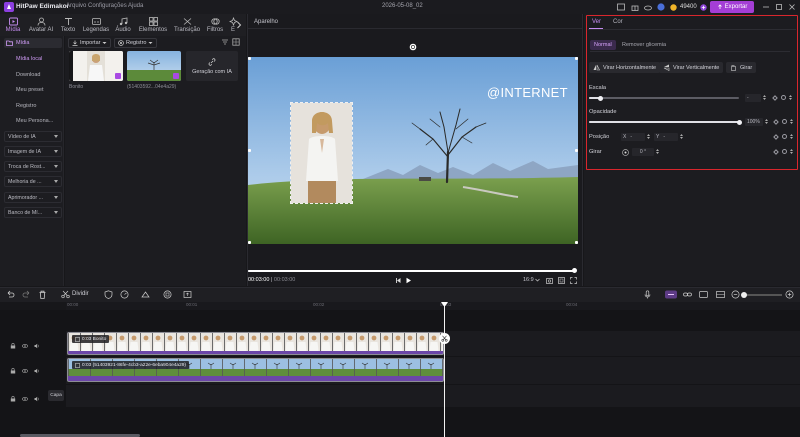 The height and width of the screenshot is (437, 800). I want to click on menu-ajuda: Ajuda, so click(135, 6).